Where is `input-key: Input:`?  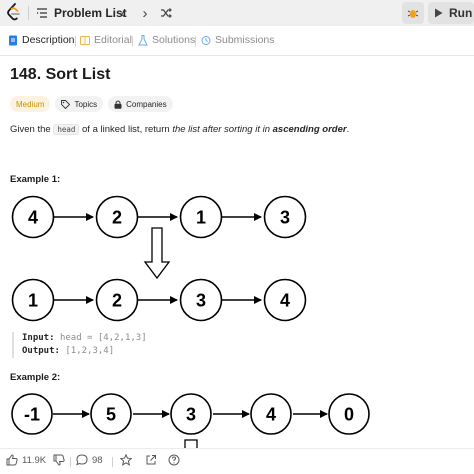
input-key: Input: is located at coordinates (38, 338).